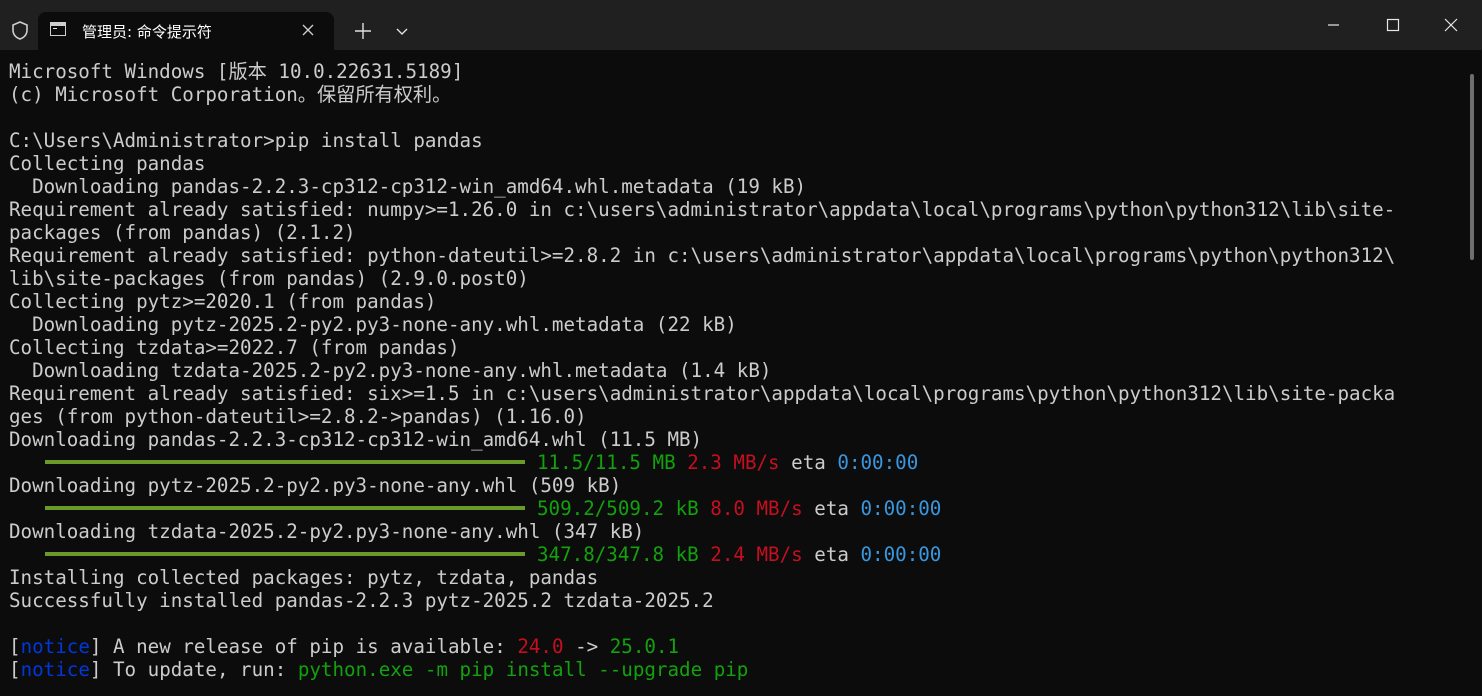  What do you see at coordinates (147, 32) in the screenshot?
I see `tab-title: 管理员: 命令提示符` at bounding box center [147, 32].